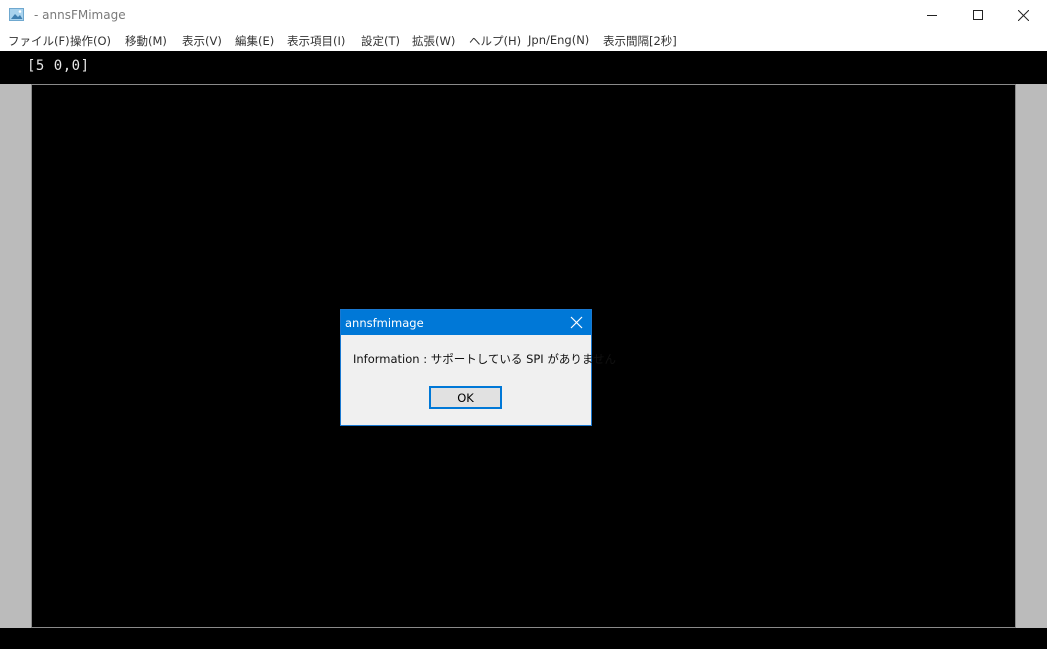  What do you see at coordinates (16, 14) in the screenshot?
I see `image-icon` at bounding box center [16, 14].